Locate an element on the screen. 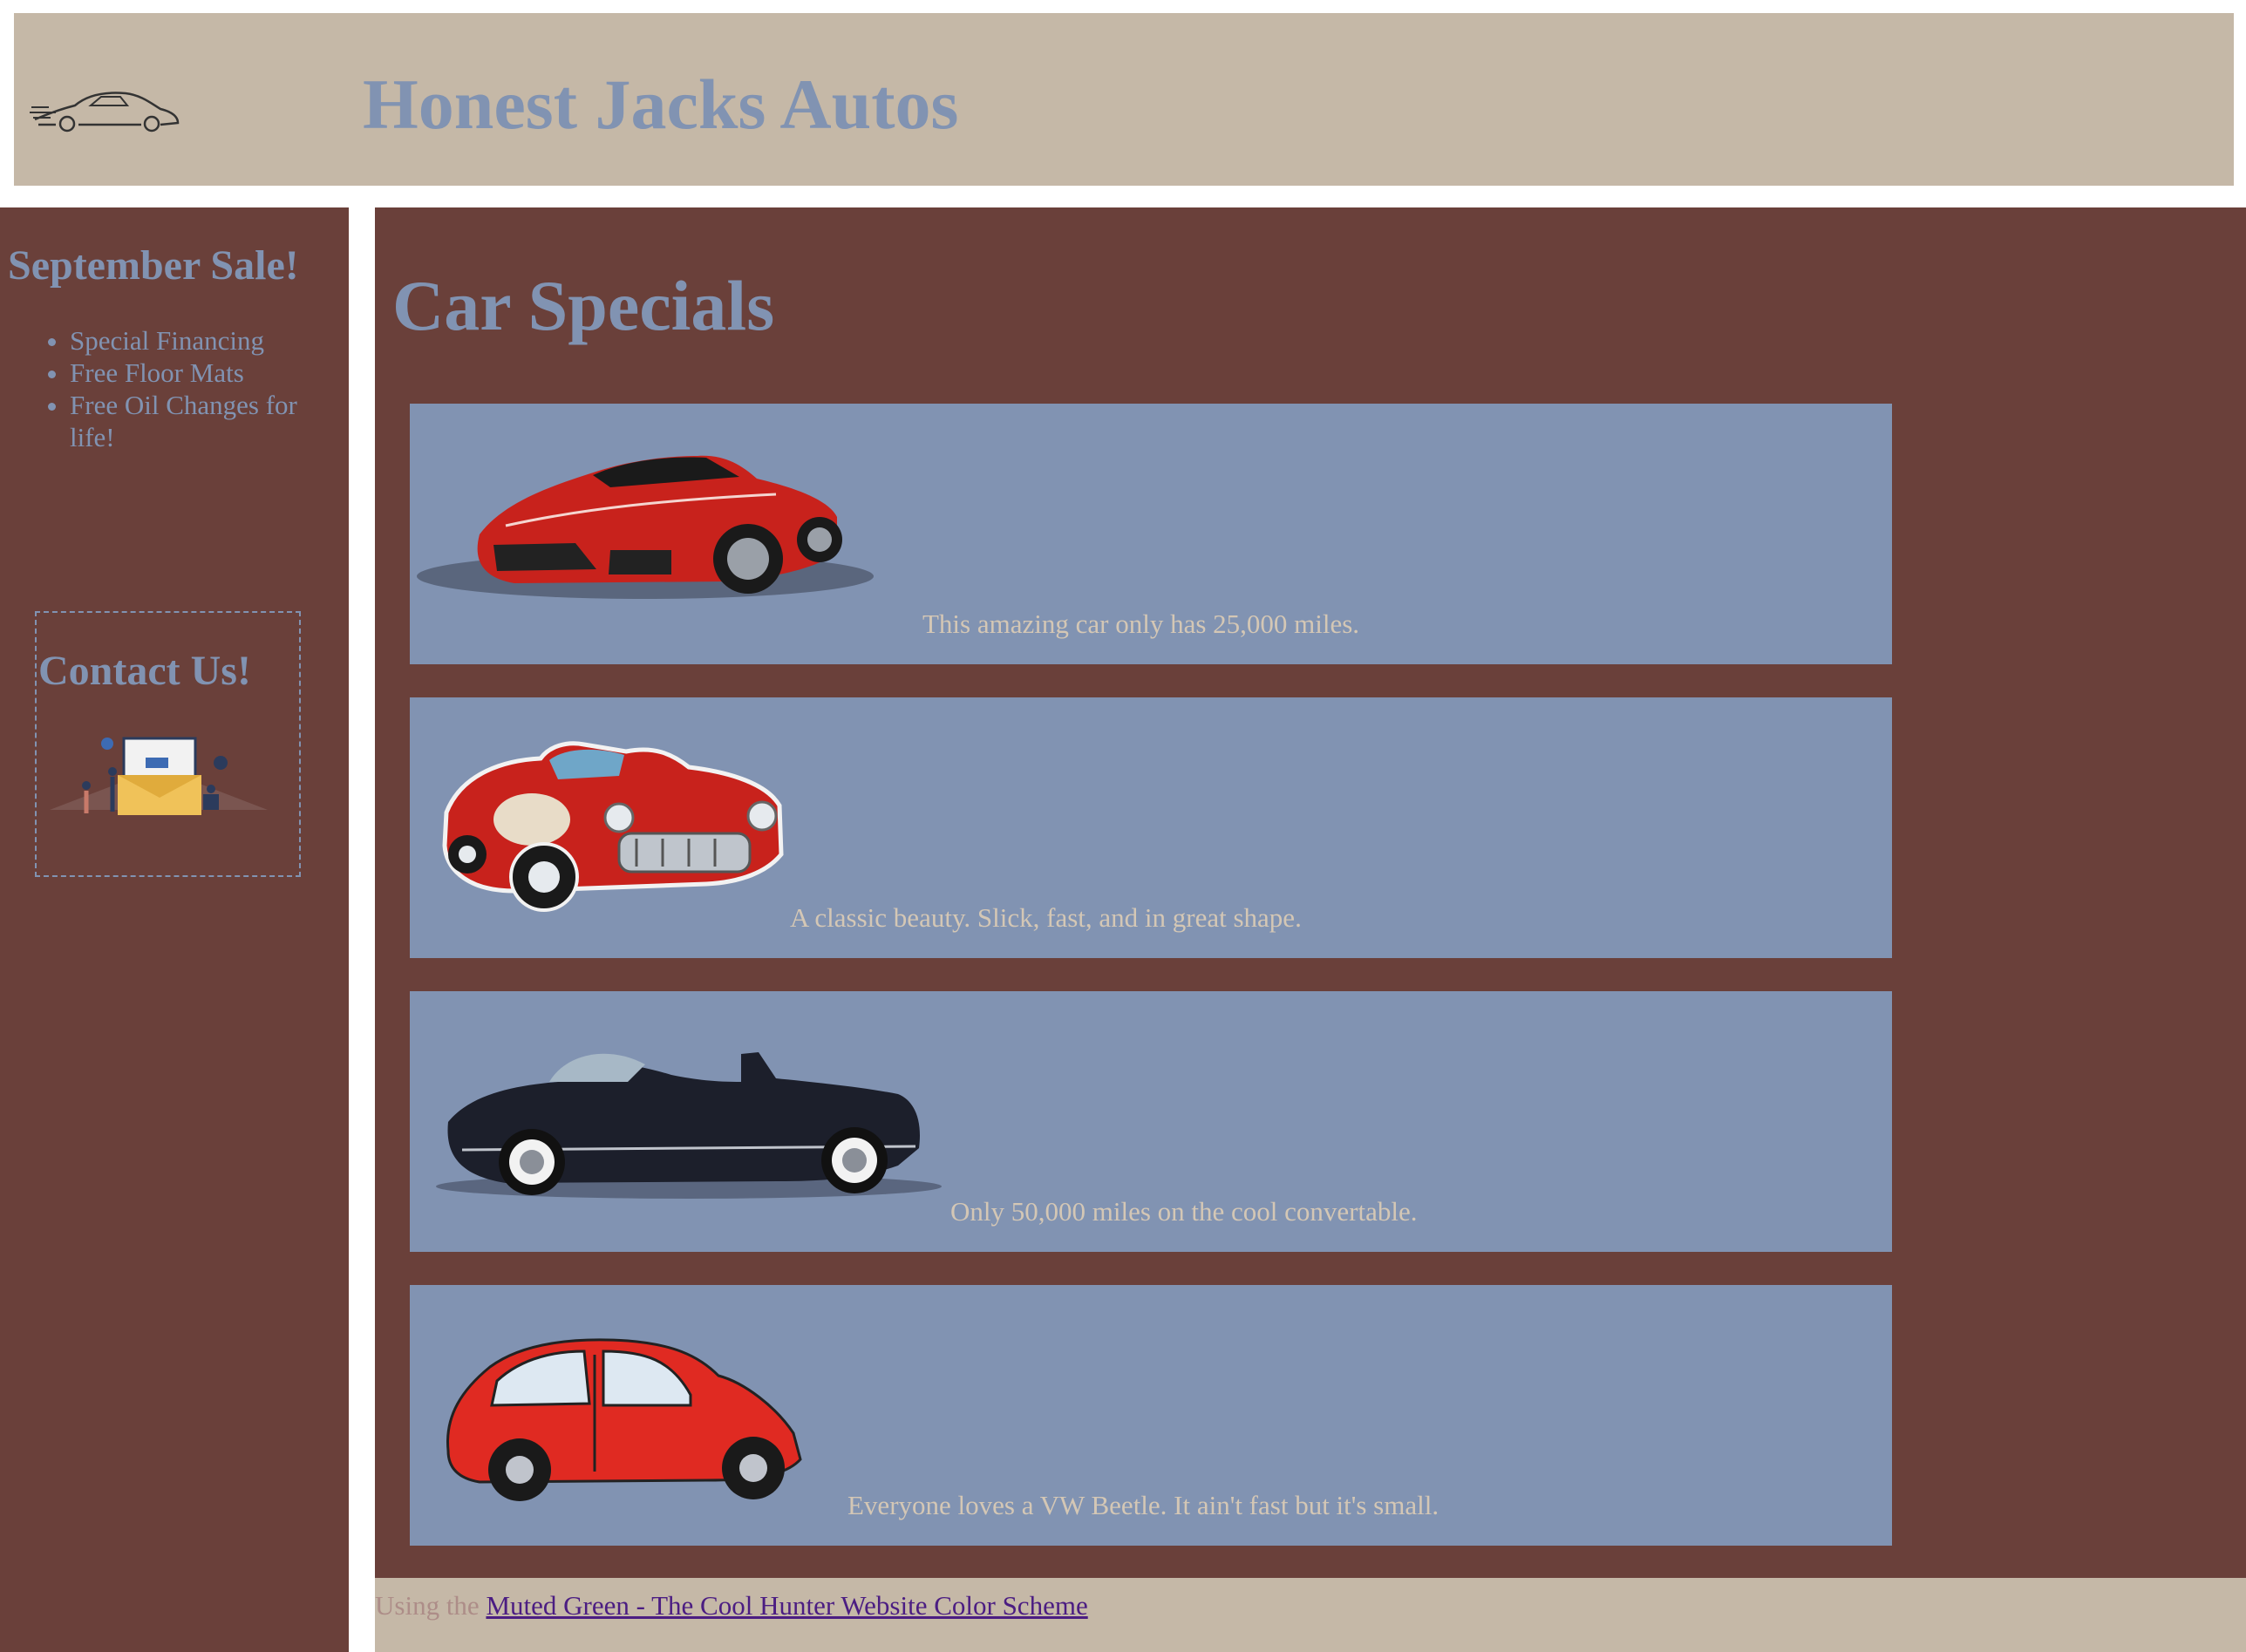 This screenshot has width=2246, height=1652. sports-car-logo-icon is located at coordinates (105, 113).